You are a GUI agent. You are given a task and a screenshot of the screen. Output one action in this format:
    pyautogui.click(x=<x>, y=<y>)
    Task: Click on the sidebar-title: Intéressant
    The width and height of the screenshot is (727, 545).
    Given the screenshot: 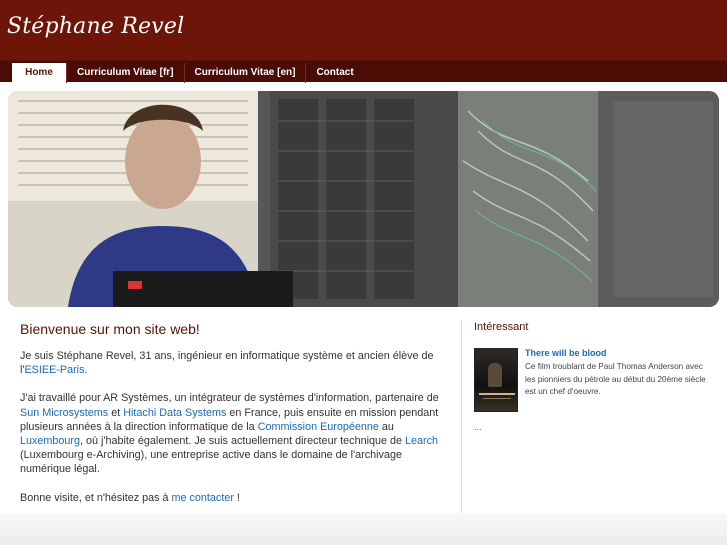 What is the action you would take?
    pyautogui.click(x=501, y=327)
    